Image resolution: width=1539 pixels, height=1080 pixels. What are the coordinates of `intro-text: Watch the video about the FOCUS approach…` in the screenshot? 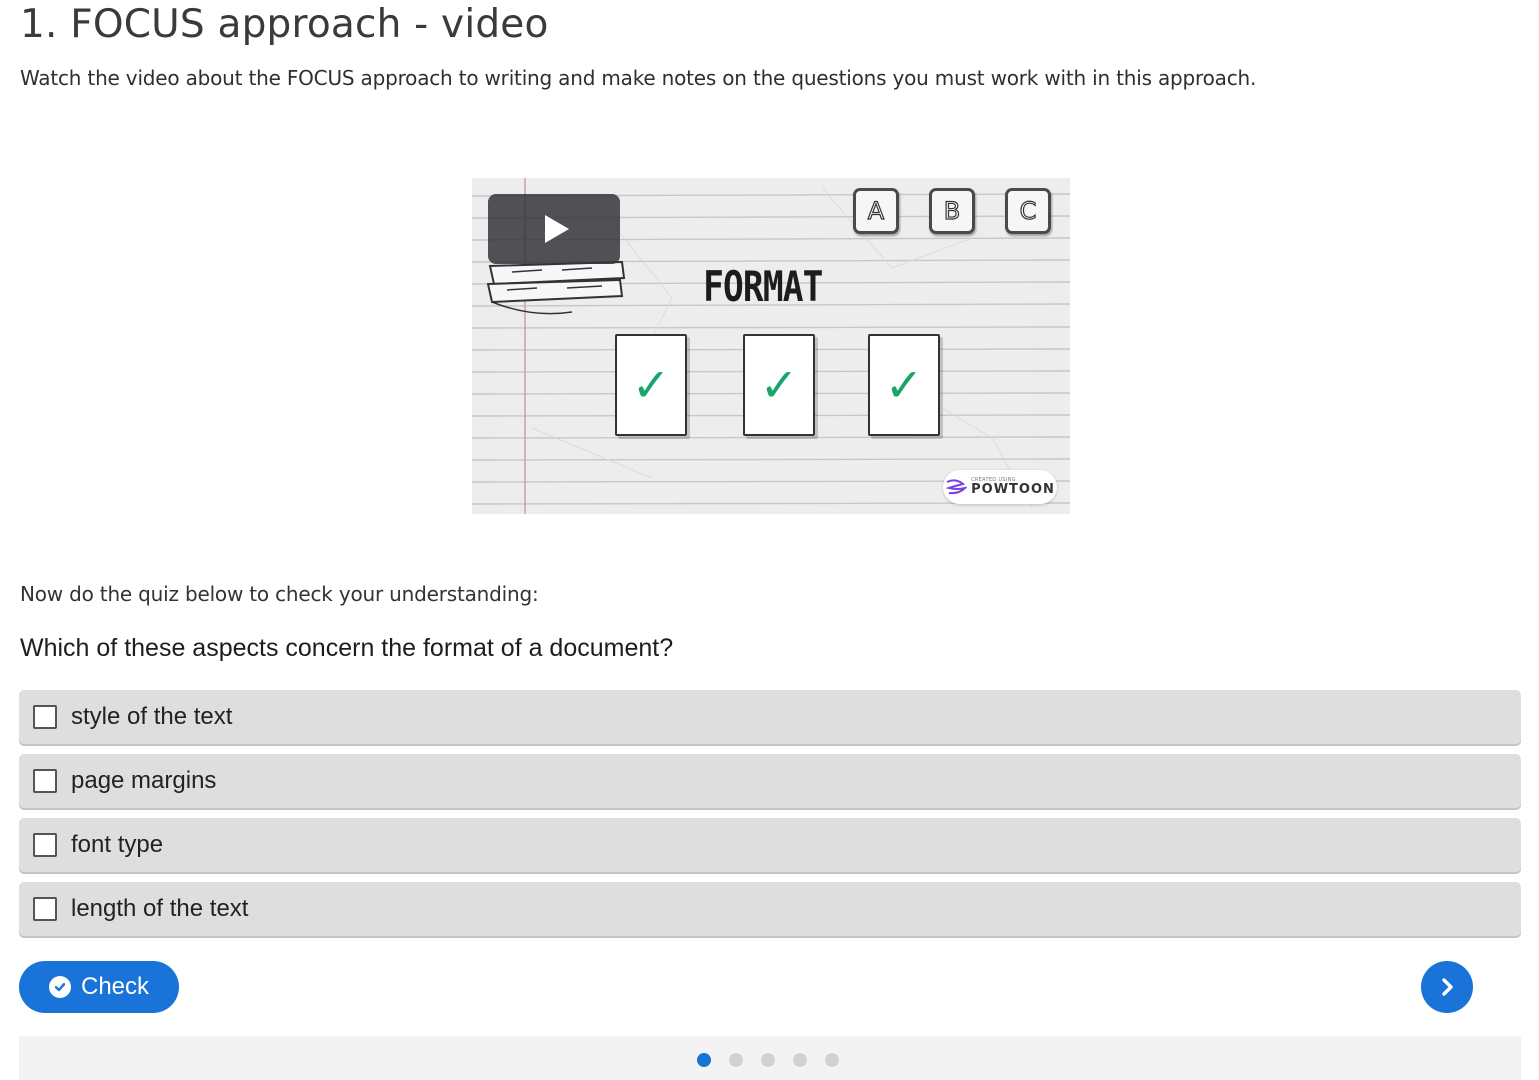 It's located at (638, 78).